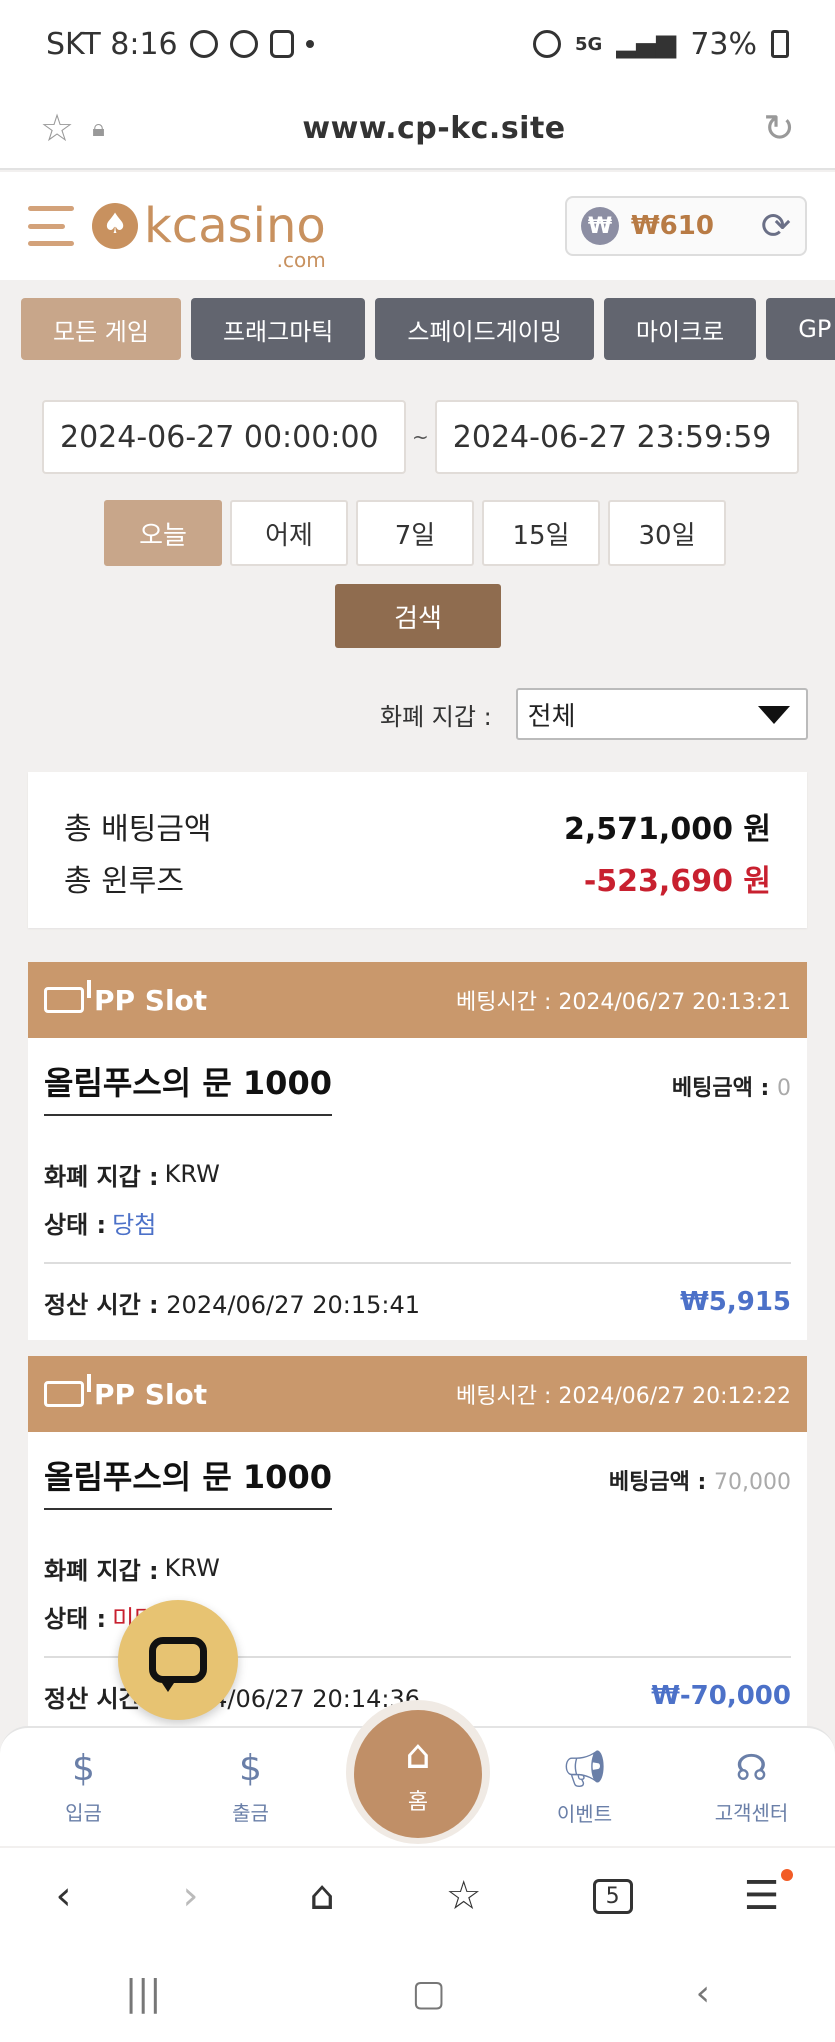 The height and width of the screenshot is (2042, 835). I want to click on wallet-filter-label: 화폐 지갑 :, so click(436, 716).